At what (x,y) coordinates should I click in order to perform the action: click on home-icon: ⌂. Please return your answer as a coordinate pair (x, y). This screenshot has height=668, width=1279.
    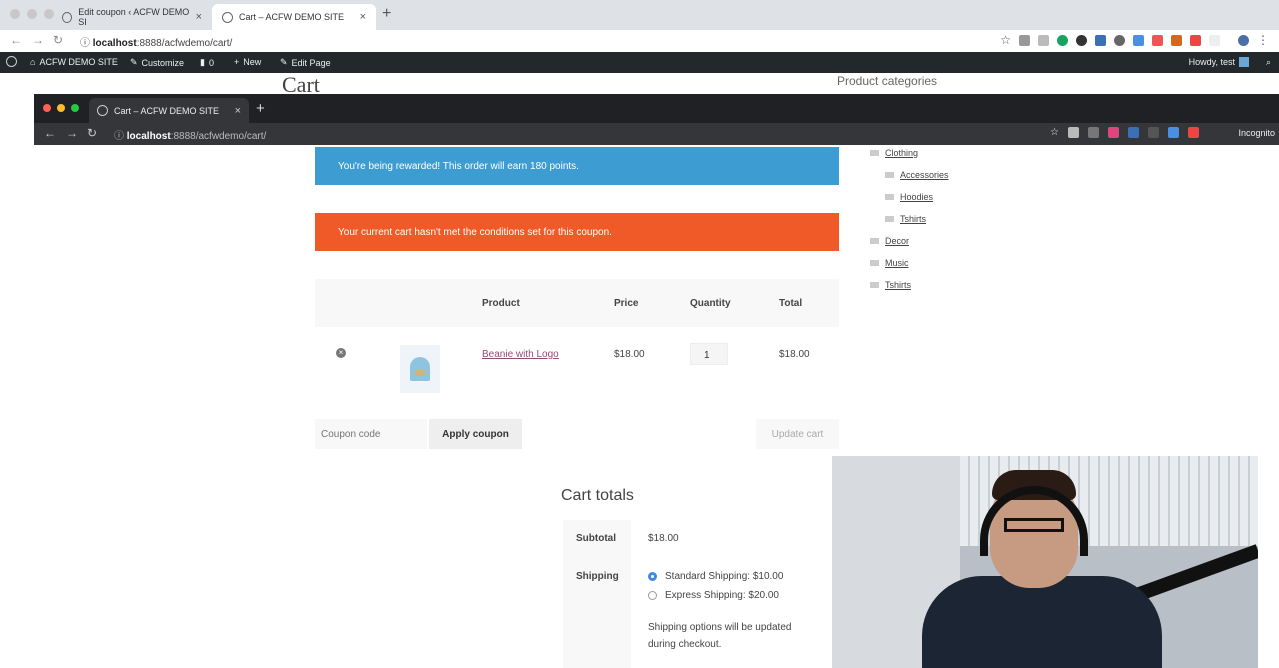
    Looking at the image, I should click on (33, 62).